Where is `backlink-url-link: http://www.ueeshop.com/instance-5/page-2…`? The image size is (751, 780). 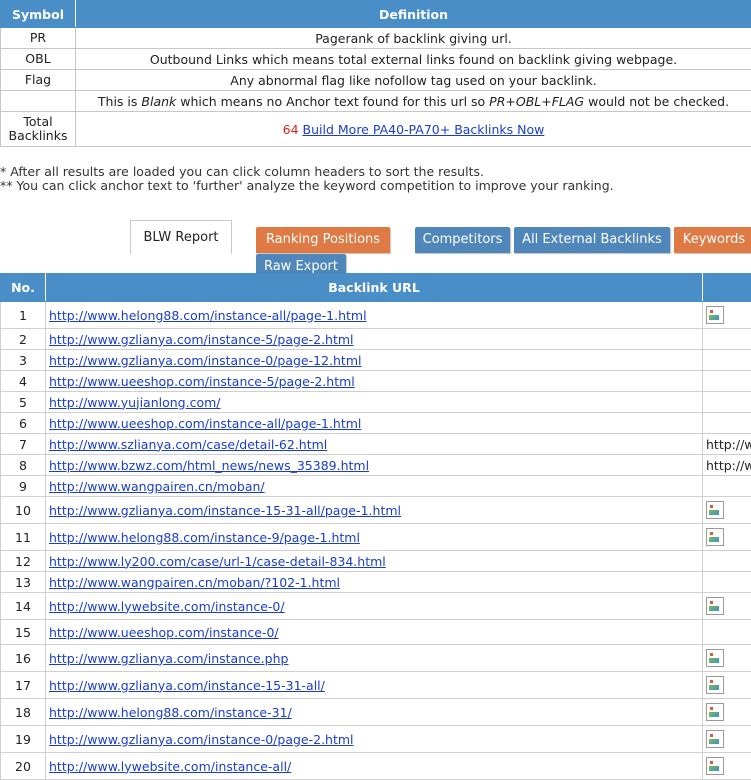
backlink-url-link: http://www.ueeshop.com/instance-5/page-2… is located at coordinates (202, 381).